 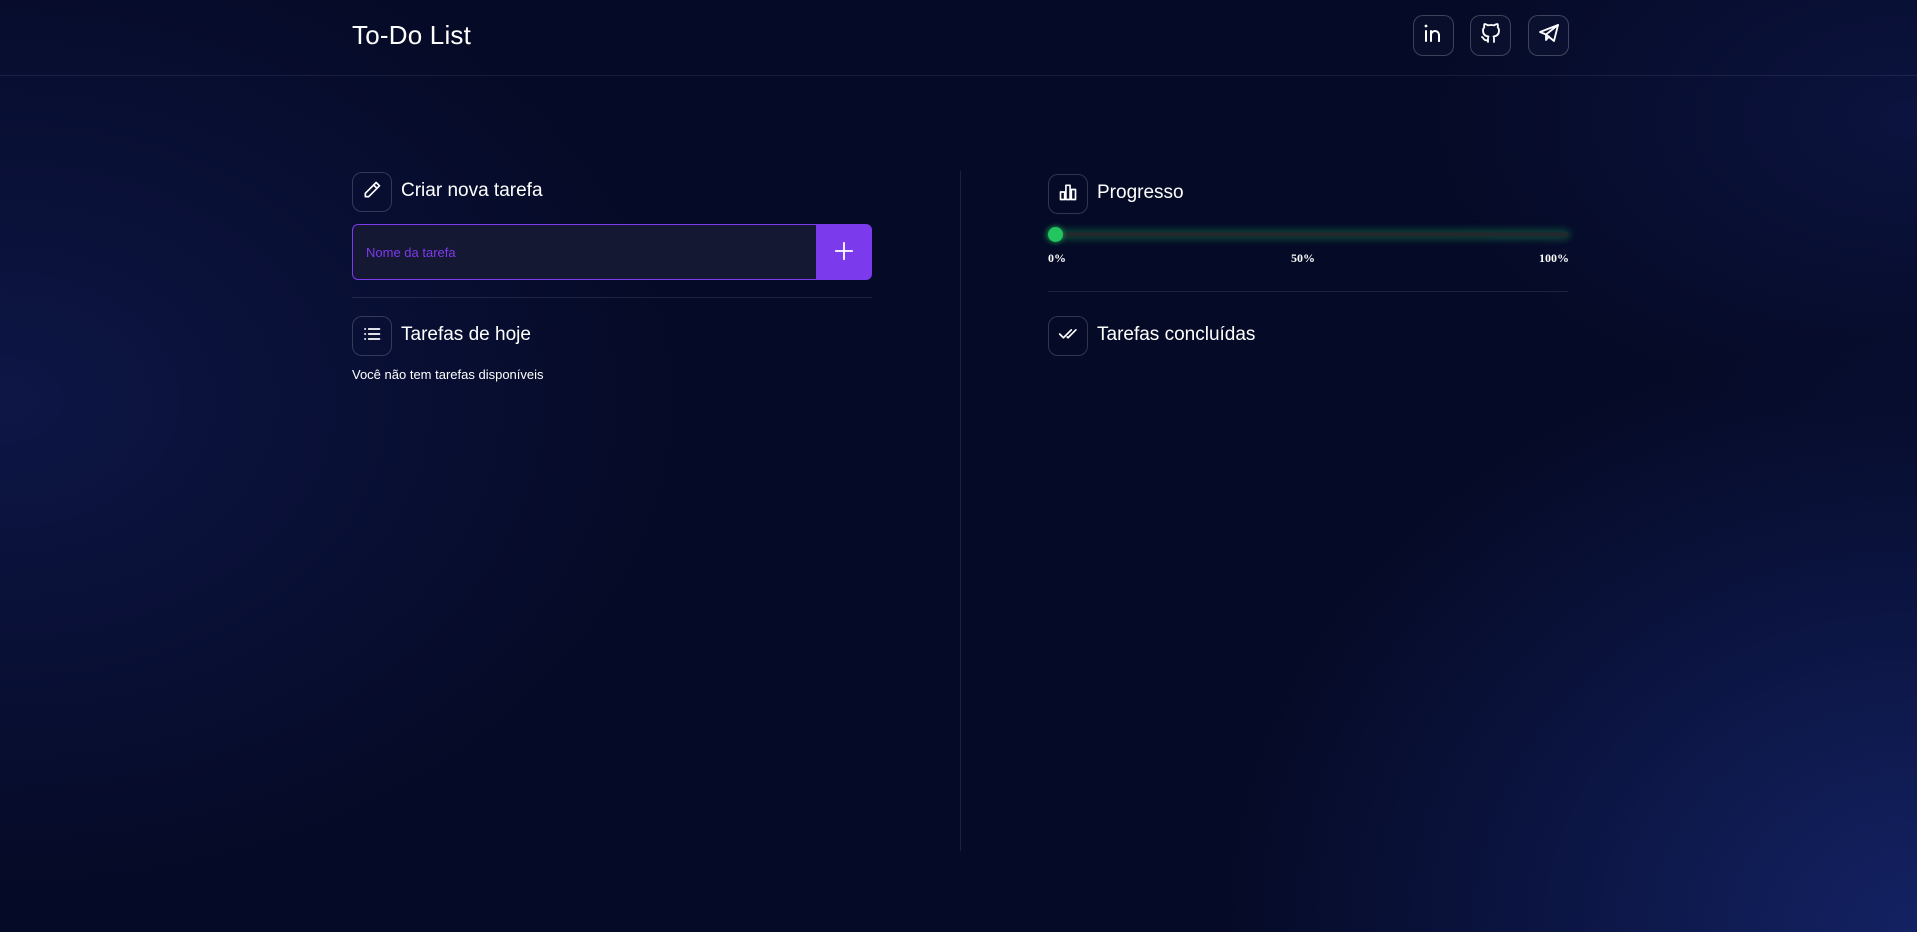 What do you see at coordinates (448, 374) in the screenshot?
I see `empty-tasks-message: Você não tem tarefas disponíveis` at bounding box center [448, 374].